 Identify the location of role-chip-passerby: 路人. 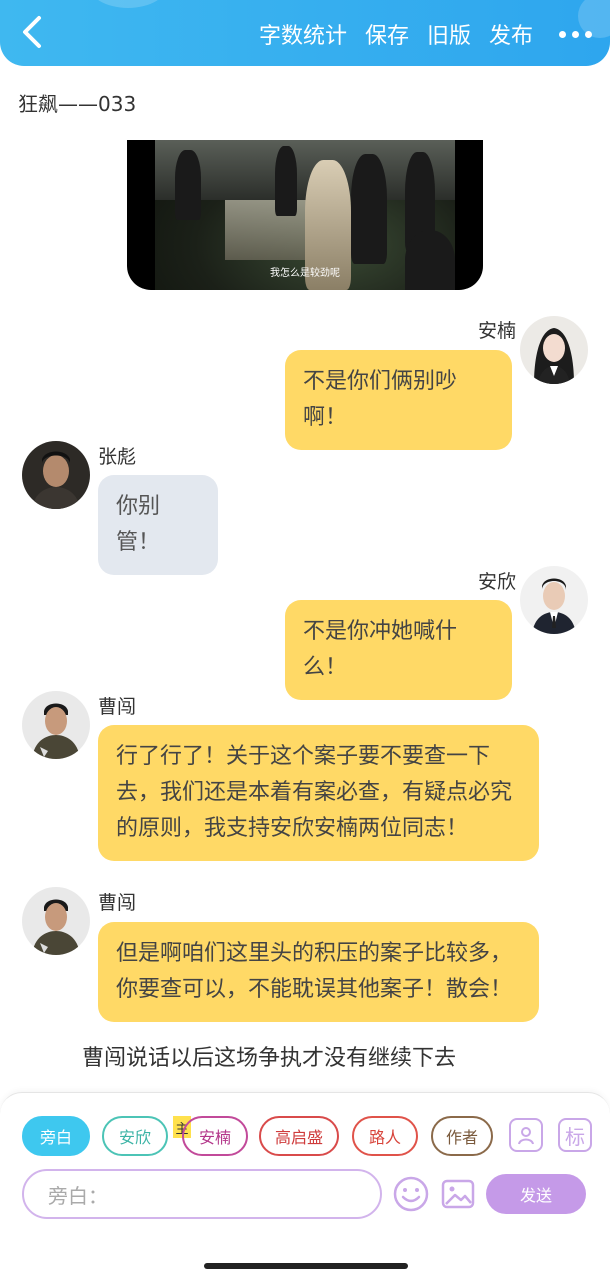
(385, 1136).